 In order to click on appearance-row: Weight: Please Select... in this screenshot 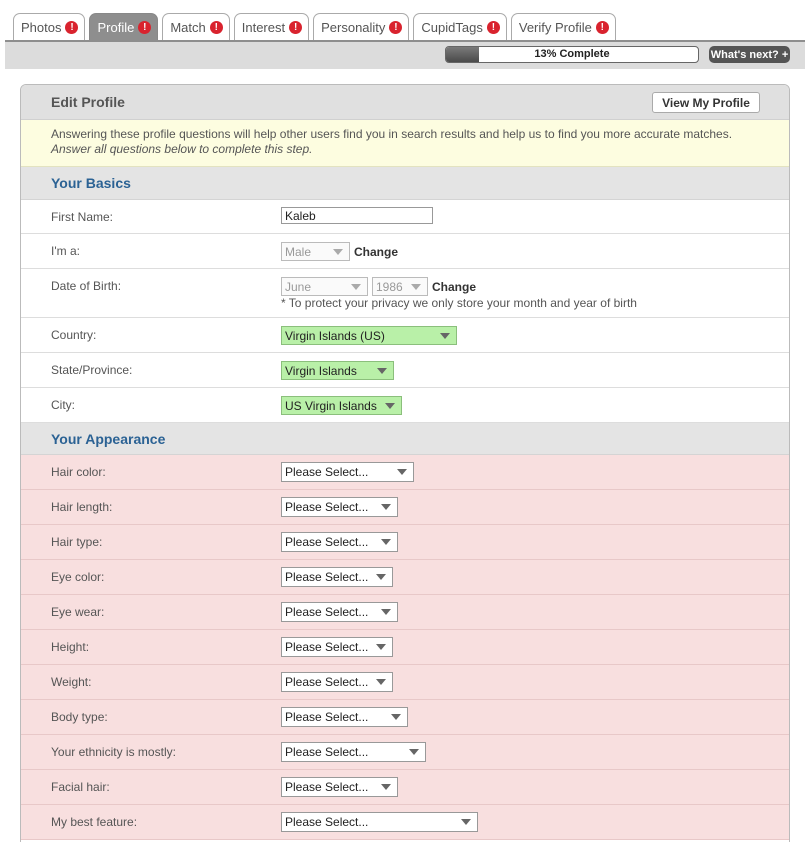, I will do `click(405, 682)`.